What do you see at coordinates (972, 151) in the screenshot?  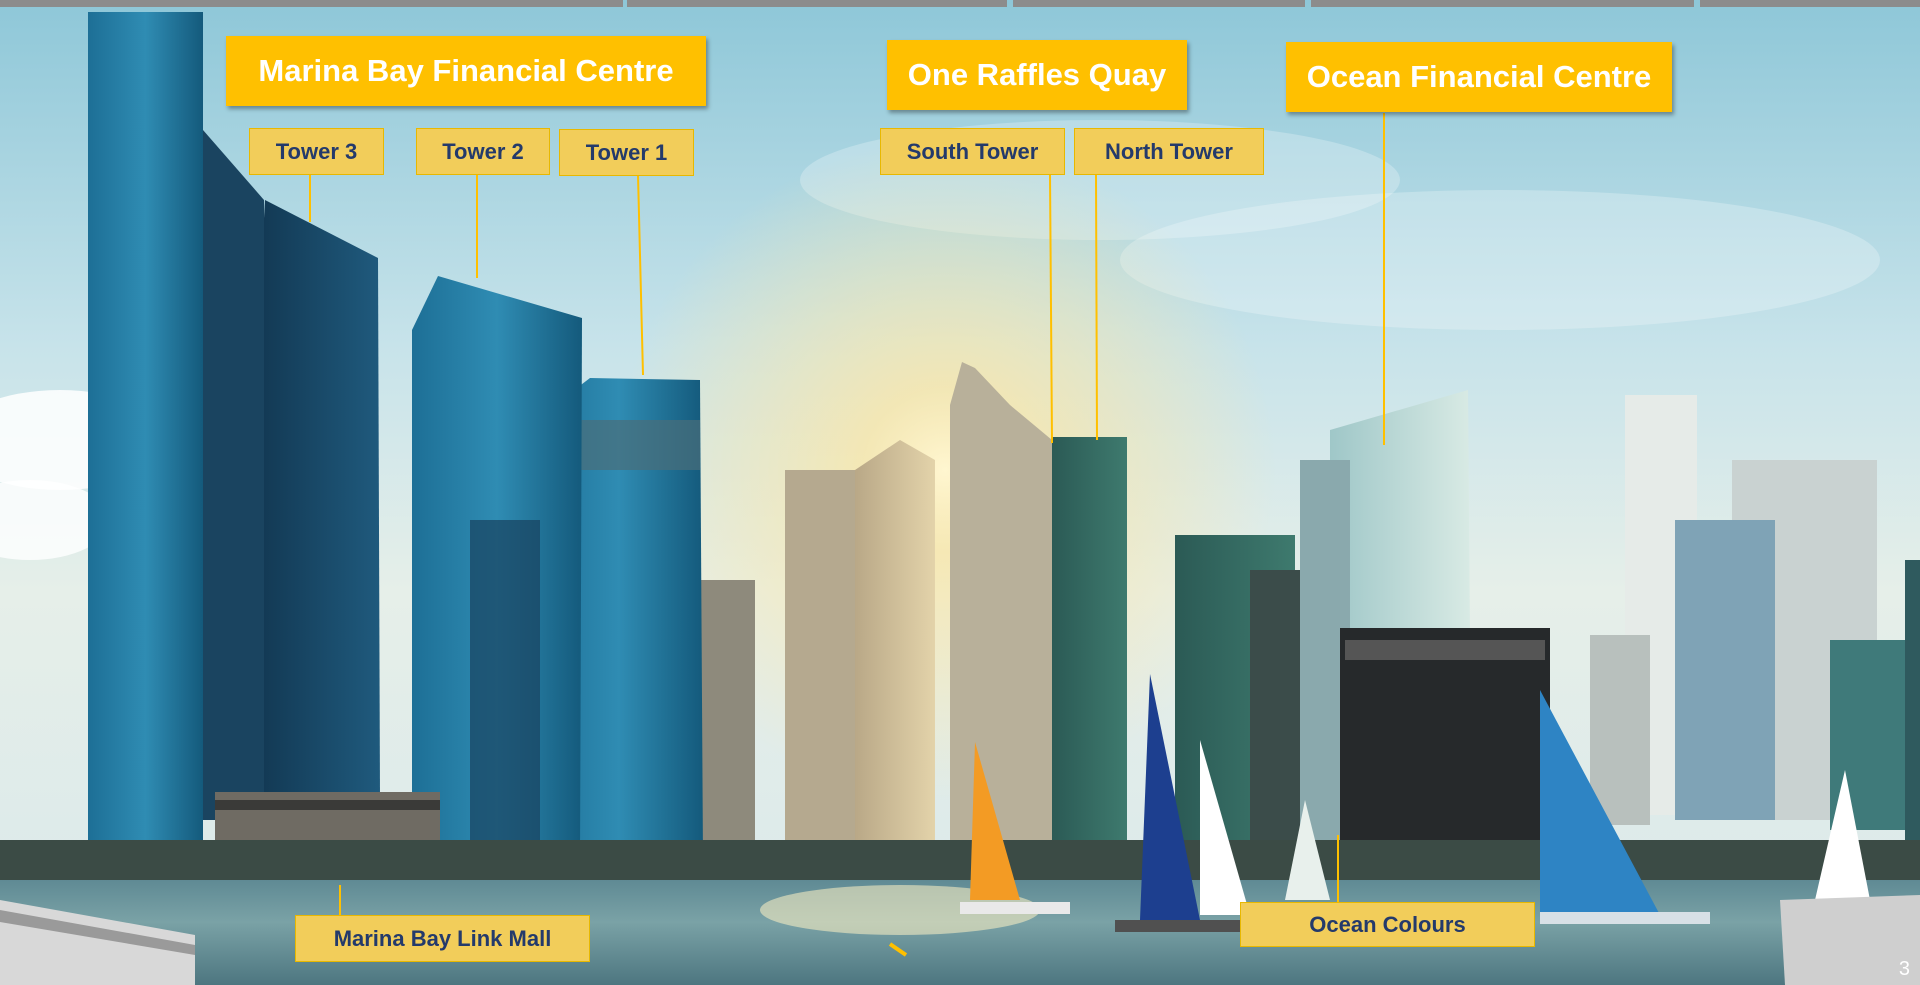 I see `label-south-tower: South Tower` at bounding box center [972, 151].